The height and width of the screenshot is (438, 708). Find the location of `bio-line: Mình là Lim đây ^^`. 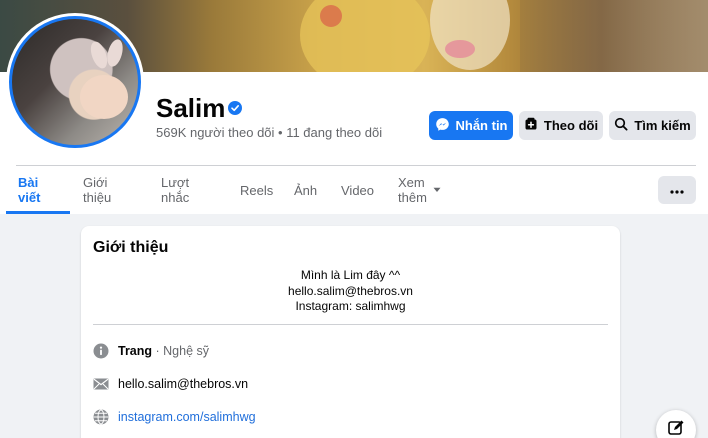

bio-line: Mình là Lim đây ^^ is located at coordinates (350, 275).